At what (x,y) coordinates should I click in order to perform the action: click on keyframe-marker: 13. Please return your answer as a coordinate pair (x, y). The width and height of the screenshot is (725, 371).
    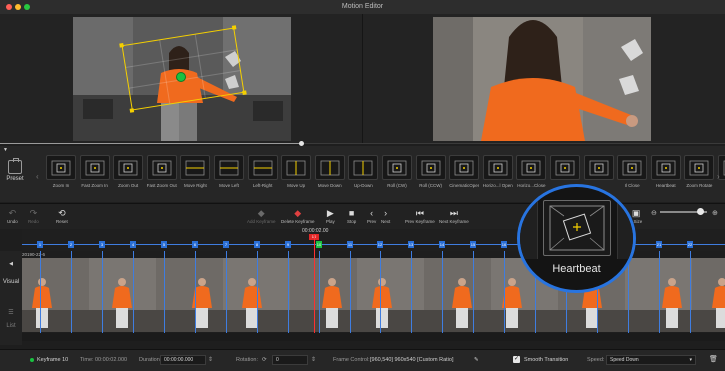
    Looking at the image, I should click on (411, 244).